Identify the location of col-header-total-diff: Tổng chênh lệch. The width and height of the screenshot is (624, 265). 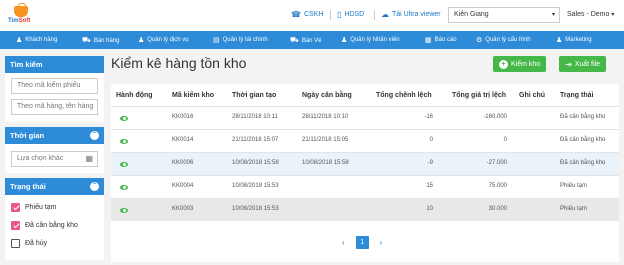
(404, 95).